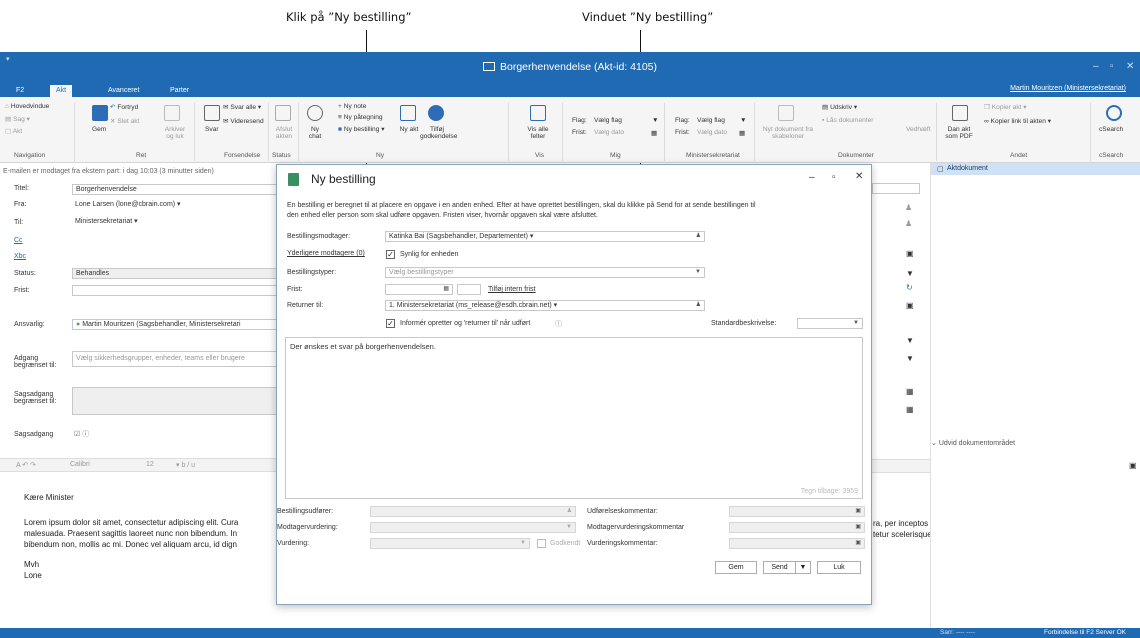  Describe the element at coordinates (212, 113) in the screenshot. I see `reply-icon` at that location.